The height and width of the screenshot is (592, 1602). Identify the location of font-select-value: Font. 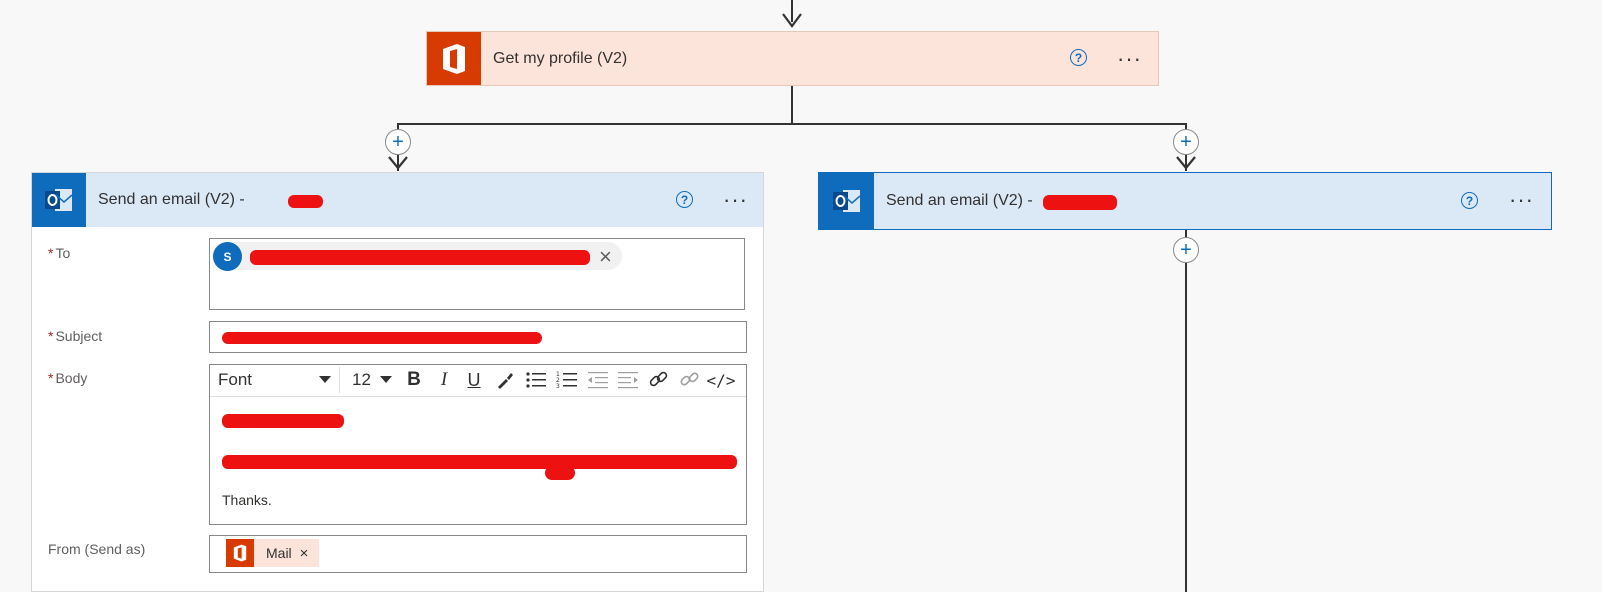
(235, 379).